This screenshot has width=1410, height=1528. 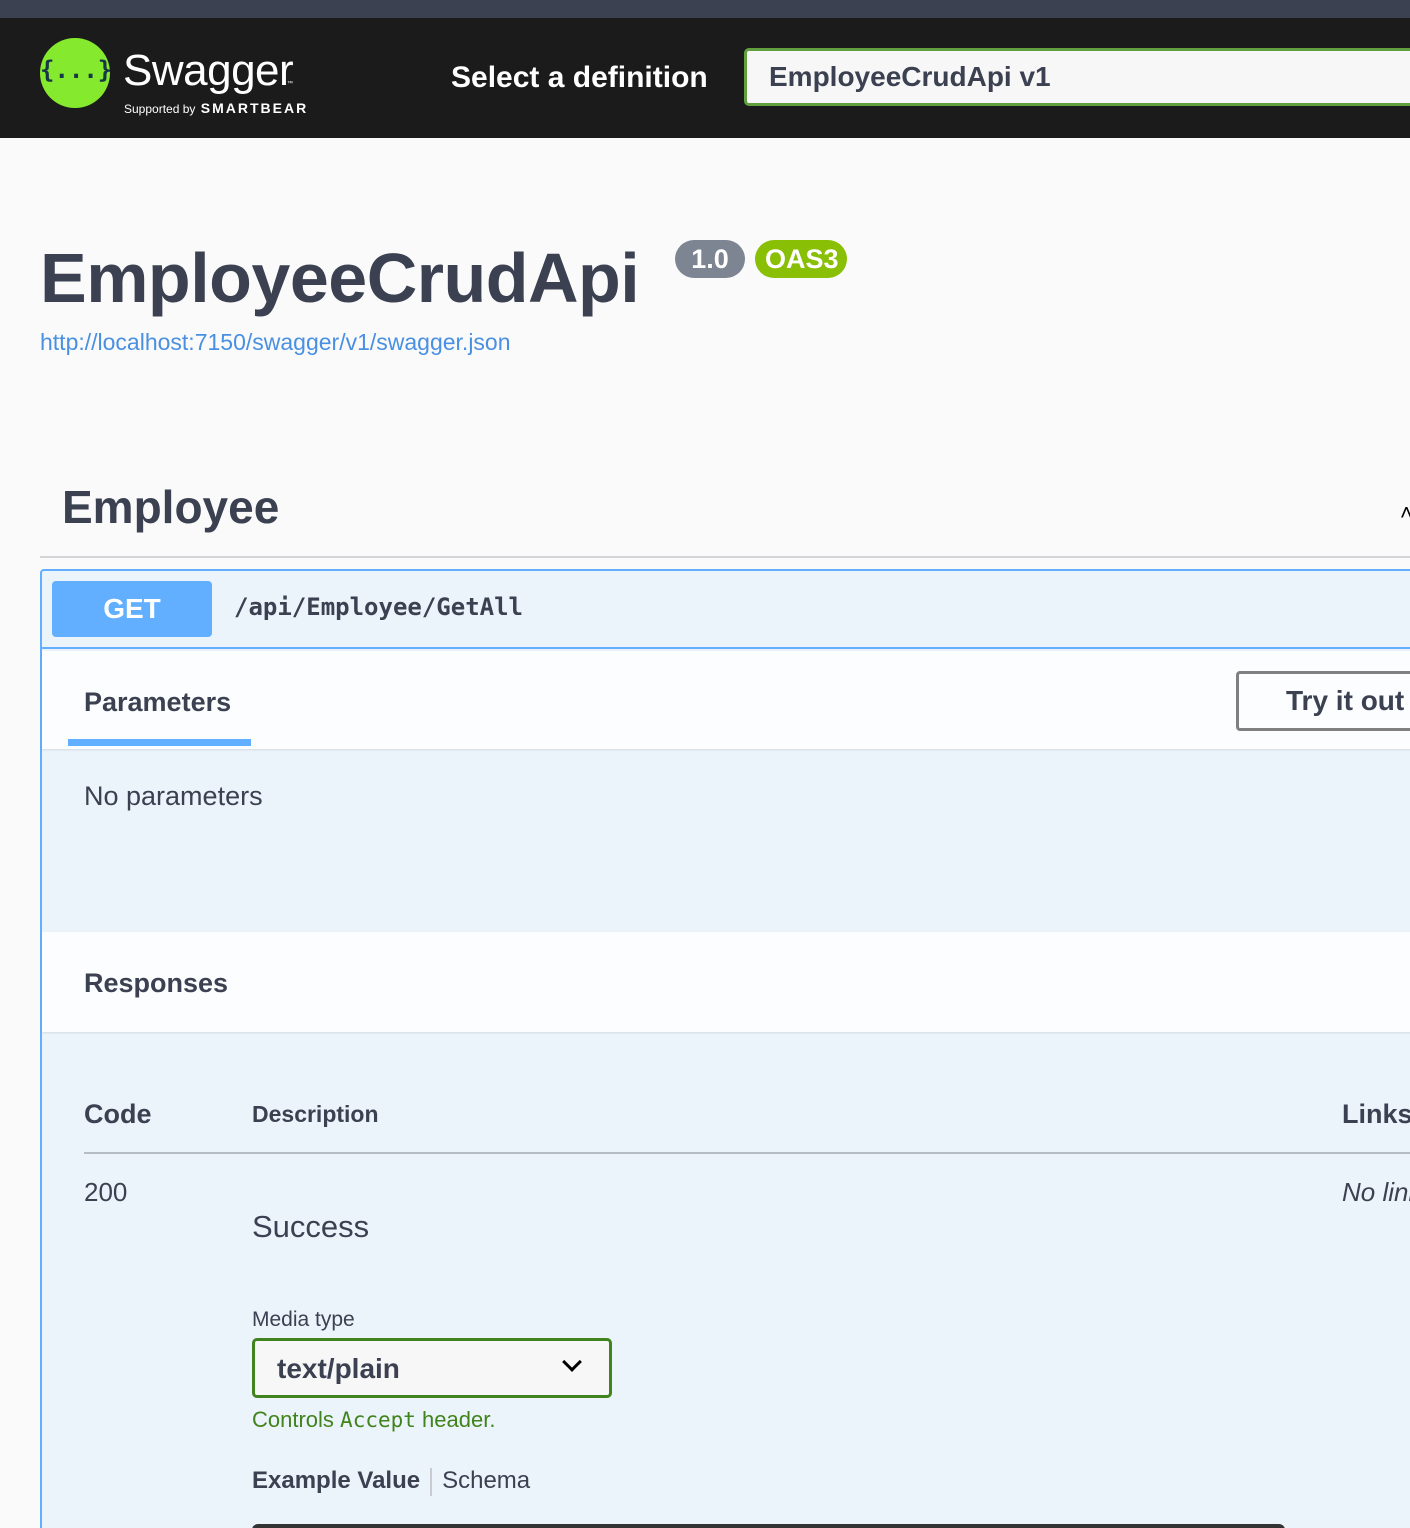 What do you see at coordinates (378, 607) in the screenshot?
I see `operation-path: /api/Employee/GetAll` at bounding box center [378, 607].